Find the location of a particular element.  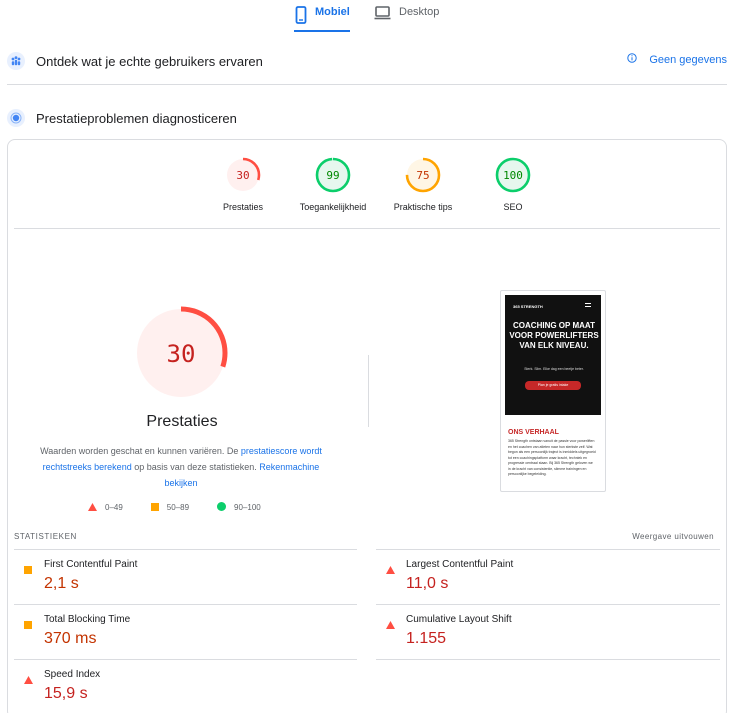

users-icon is located at coordinates (16, 61).